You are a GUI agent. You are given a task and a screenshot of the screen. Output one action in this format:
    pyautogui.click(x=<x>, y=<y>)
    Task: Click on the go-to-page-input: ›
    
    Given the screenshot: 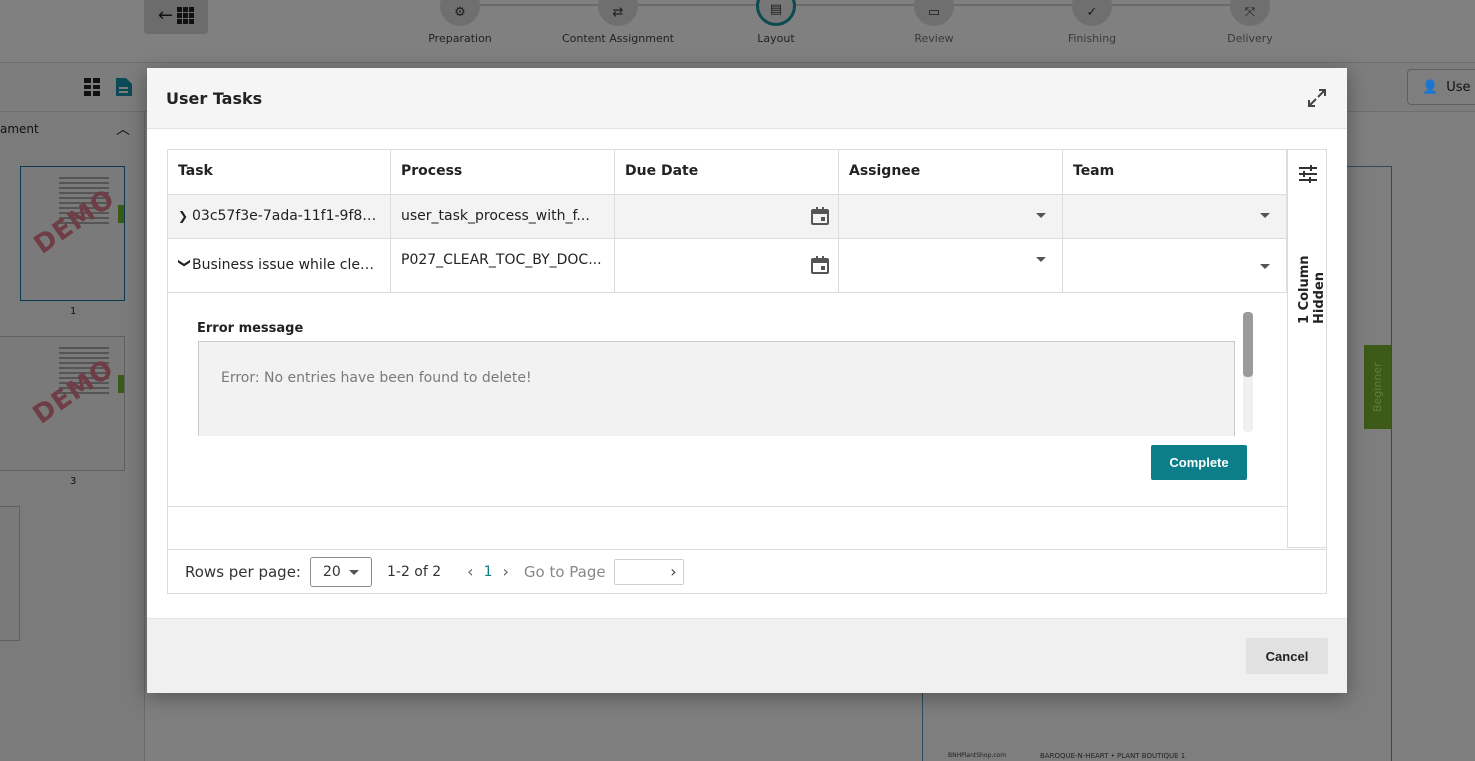 What is the action you would take?
    pyautogui.click(x=648, y=571)
    